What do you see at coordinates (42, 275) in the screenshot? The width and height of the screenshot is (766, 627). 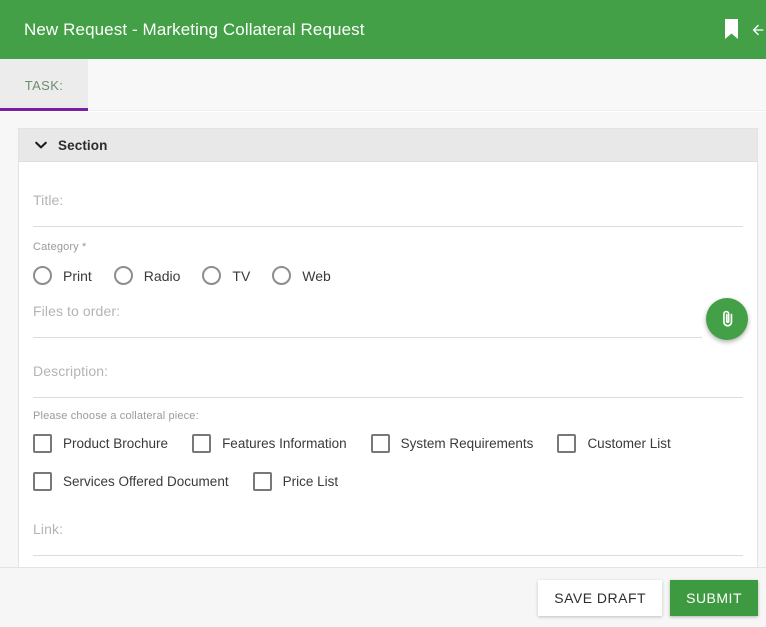 I see `radio-print-circle` at bounding box center [42, 275].